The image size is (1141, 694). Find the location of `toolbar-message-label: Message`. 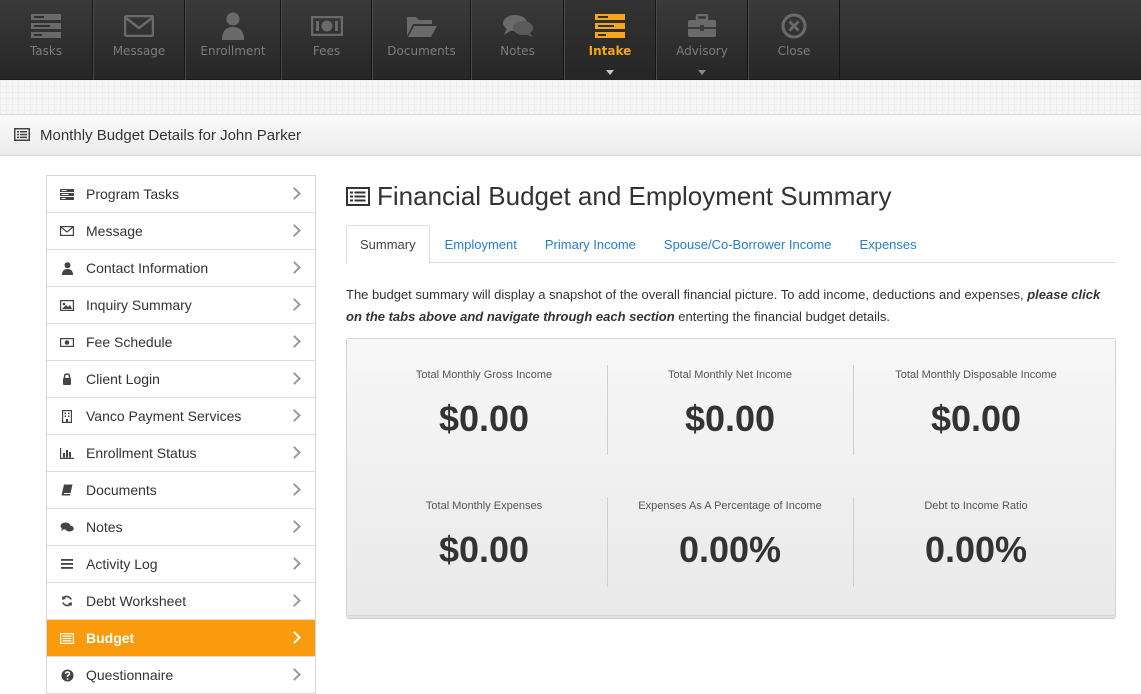

toolbar-message-label: Message is located at coordinates (139, 51).